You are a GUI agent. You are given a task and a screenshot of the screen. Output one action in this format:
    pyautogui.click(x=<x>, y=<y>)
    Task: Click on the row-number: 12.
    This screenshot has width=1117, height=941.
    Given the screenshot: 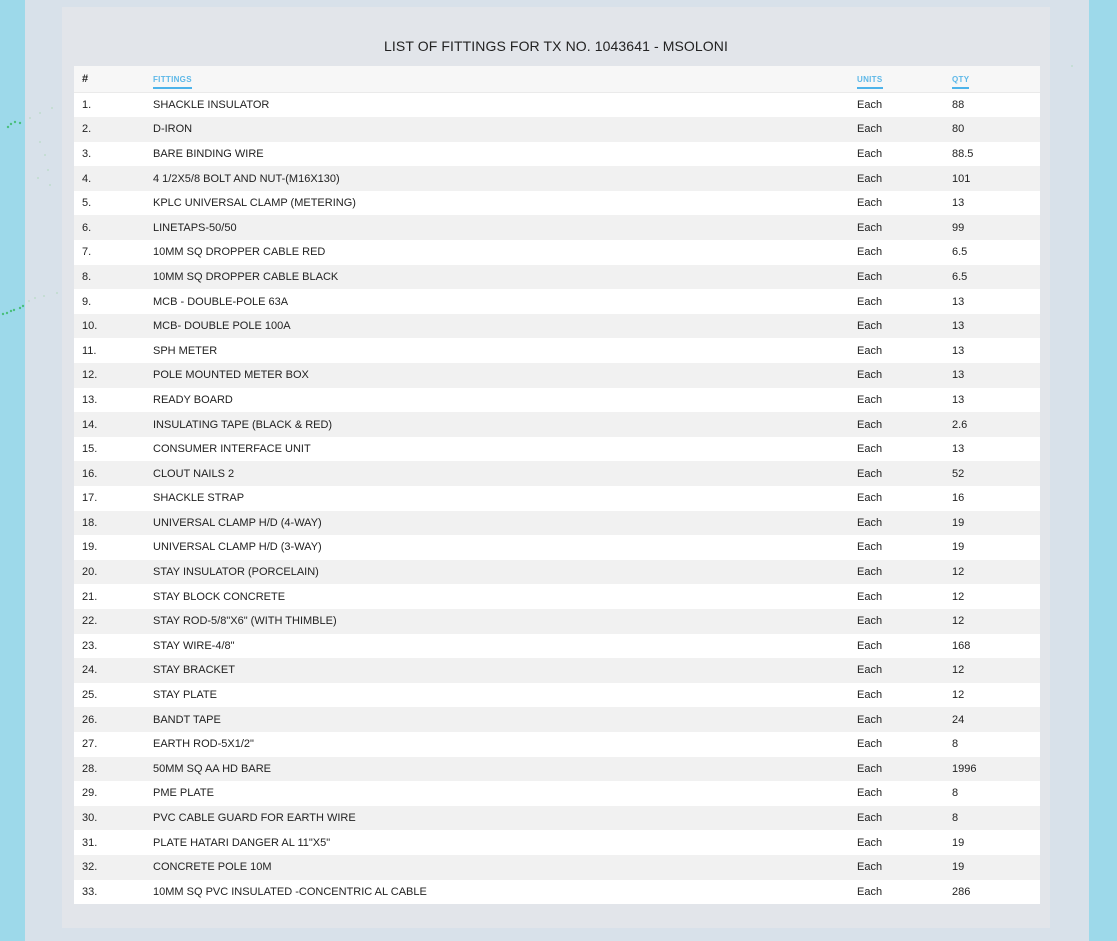 What is the action you would take?
    pyautogui.click(x=90, y=375)
    